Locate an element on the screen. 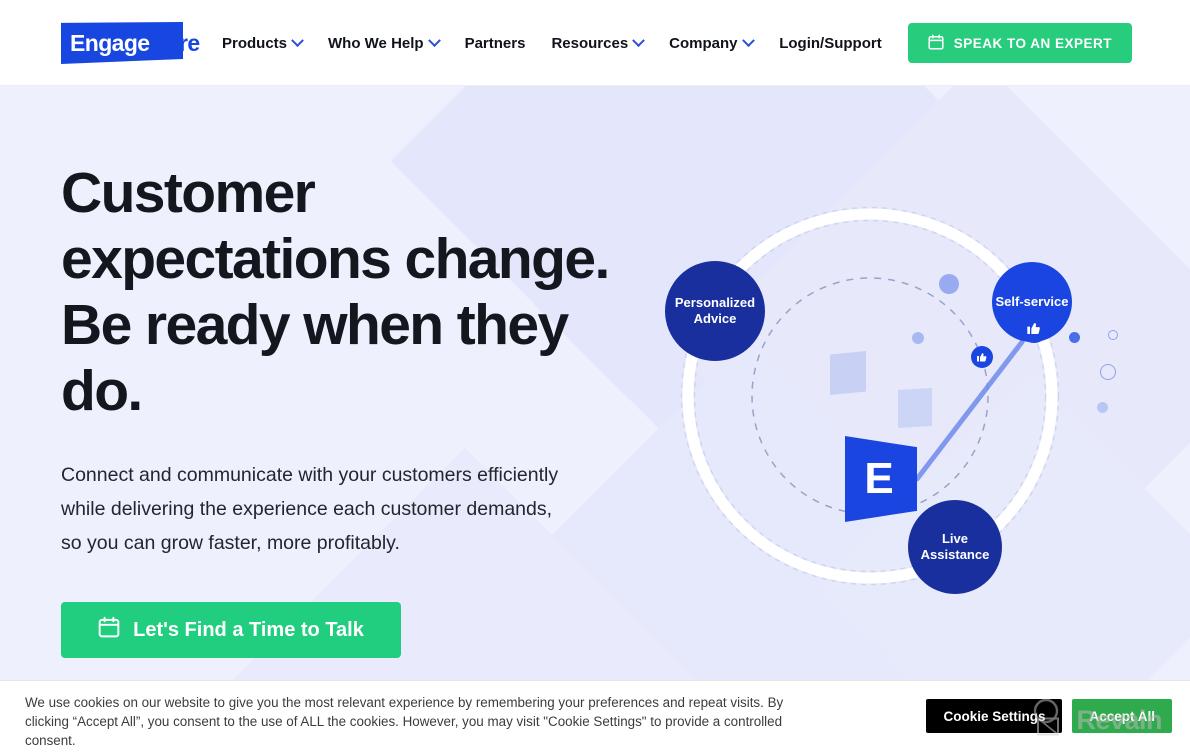 The height and width of the screenshot is (753, 1190). nav-label: Who We Help is located at coordinates (376, 43).